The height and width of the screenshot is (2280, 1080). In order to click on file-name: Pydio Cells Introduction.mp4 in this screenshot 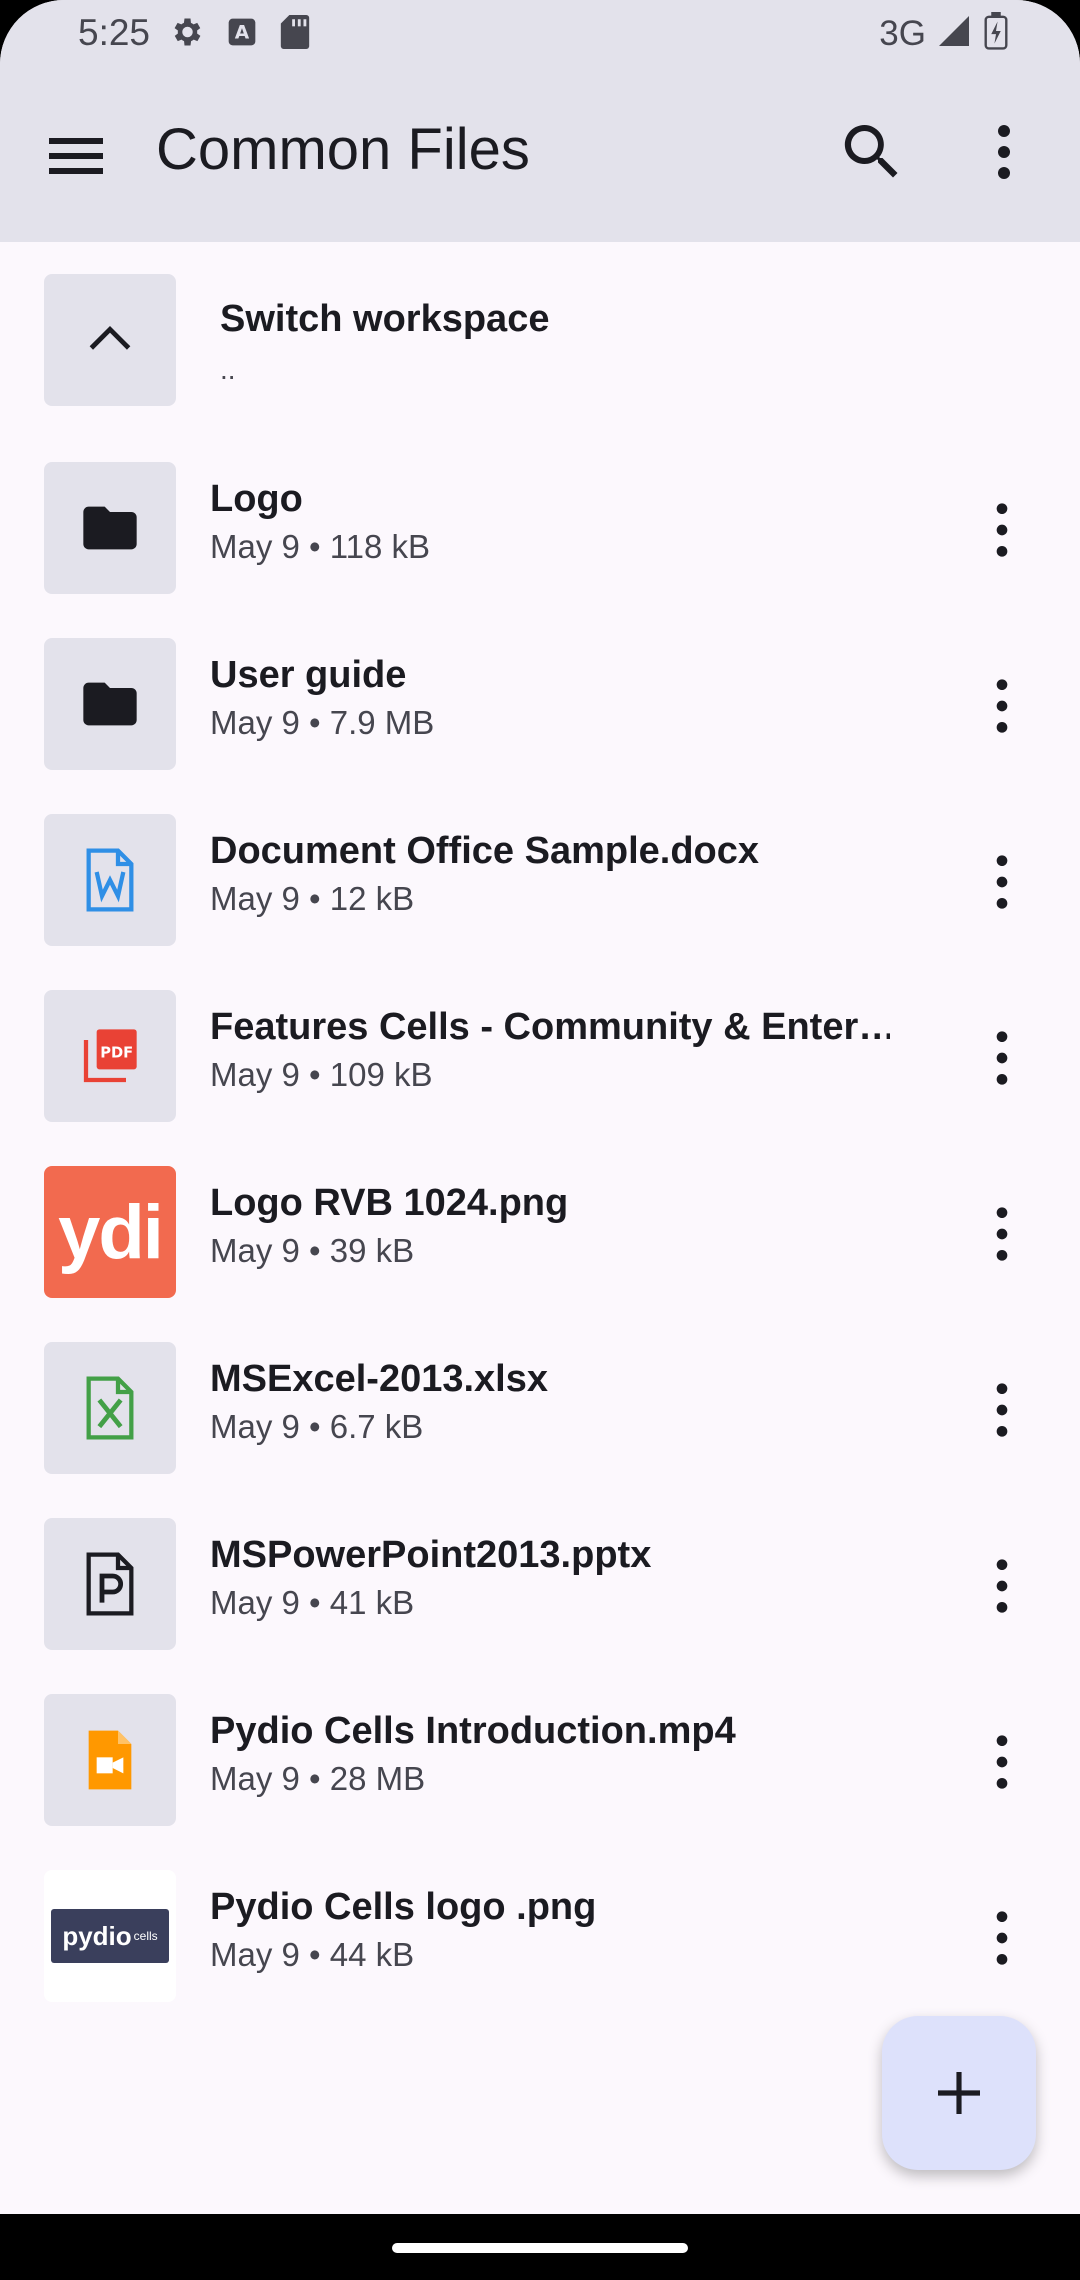, I will do `click(473, 1731)`.